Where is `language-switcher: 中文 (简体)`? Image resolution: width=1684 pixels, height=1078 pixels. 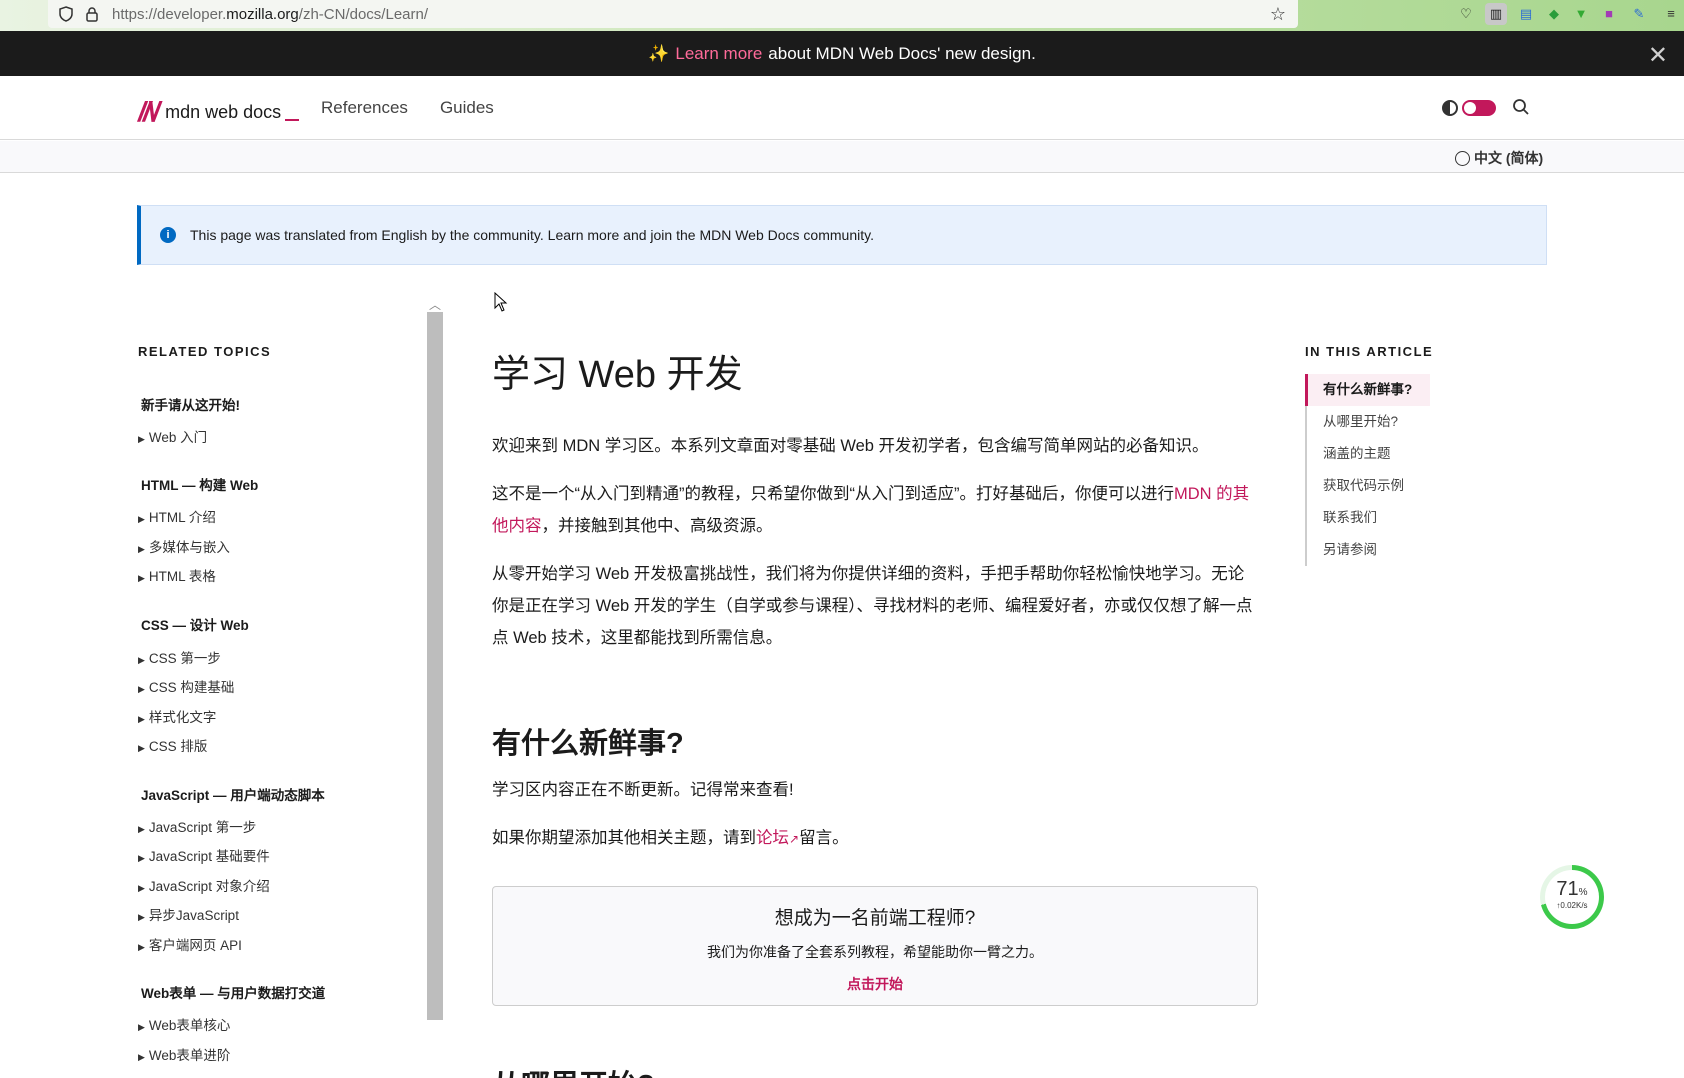 language-switcher: 中文 (简体) is located at coordinates (1499, 158).